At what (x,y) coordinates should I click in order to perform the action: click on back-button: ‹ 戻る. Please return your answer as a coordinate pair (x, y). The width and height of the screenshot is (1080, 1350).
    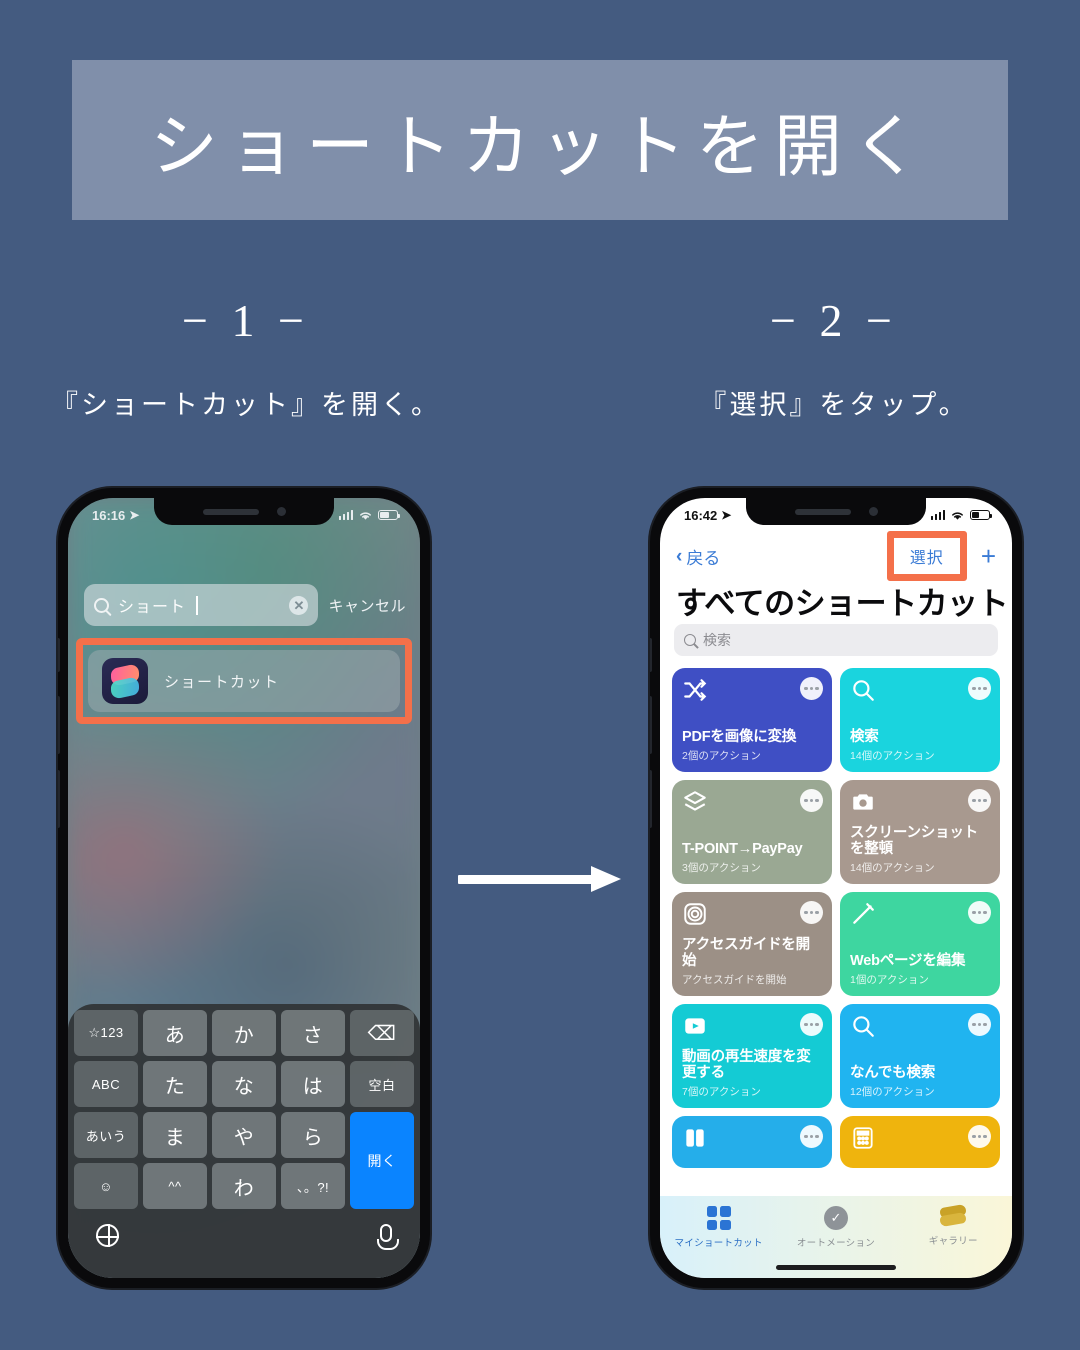
    Looking at the image, I should click on (698, 556).